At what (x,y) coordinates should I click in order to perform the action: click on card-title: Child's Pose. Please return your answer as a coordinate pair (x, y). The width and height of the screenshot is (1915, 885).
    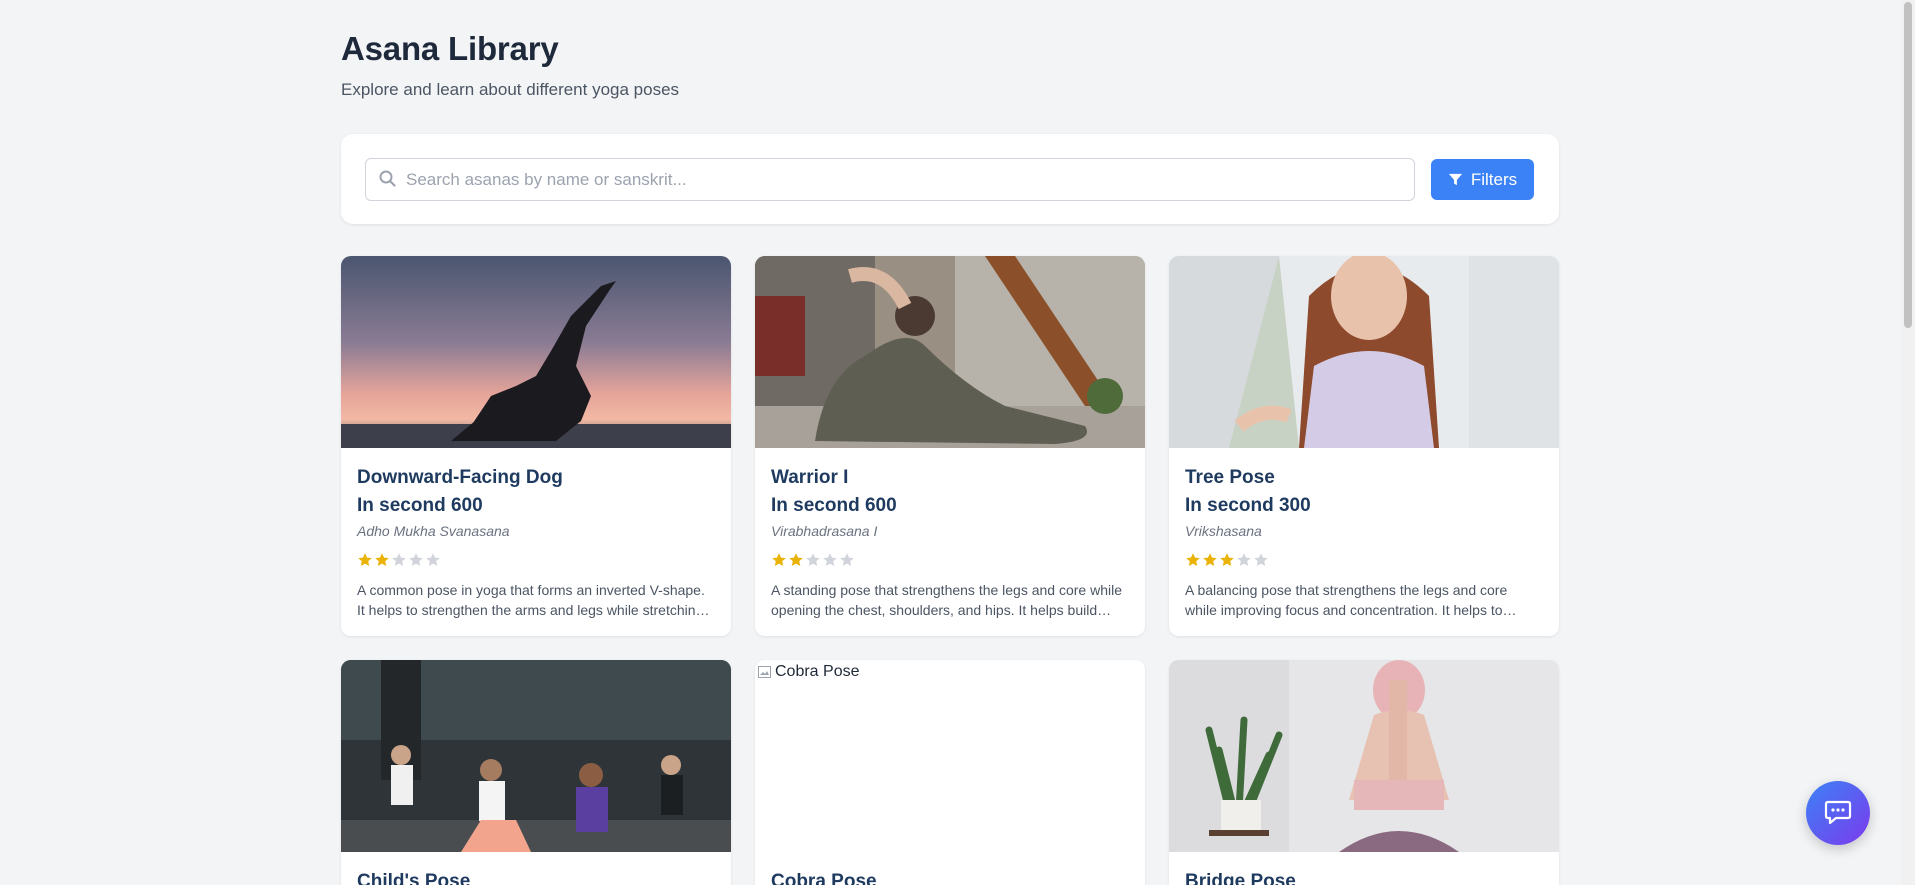
    Looking at the image, I should click on (414, 878).